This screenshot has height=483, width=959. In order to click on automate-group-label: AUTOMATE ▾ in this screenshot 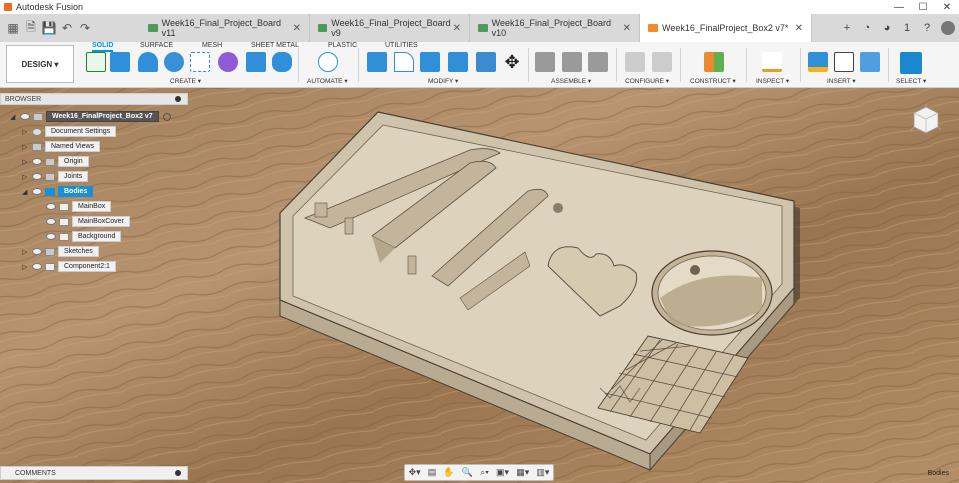, I will do `click(327, 81)`.